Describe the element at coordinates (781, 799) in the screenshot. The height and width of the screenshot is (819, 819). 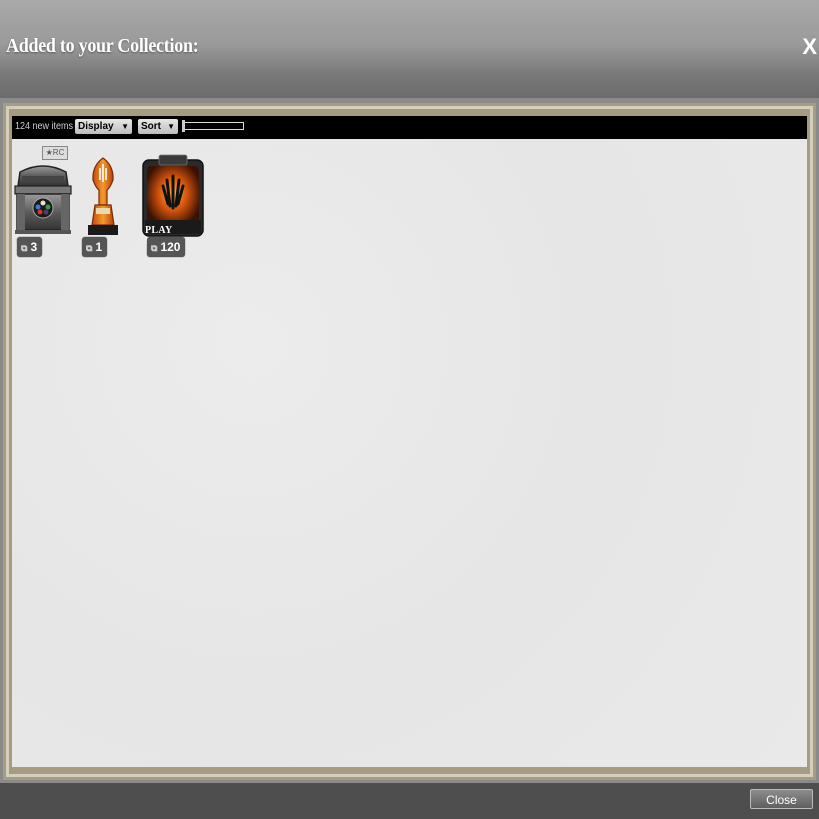
I see `close-button: Close` at that location.